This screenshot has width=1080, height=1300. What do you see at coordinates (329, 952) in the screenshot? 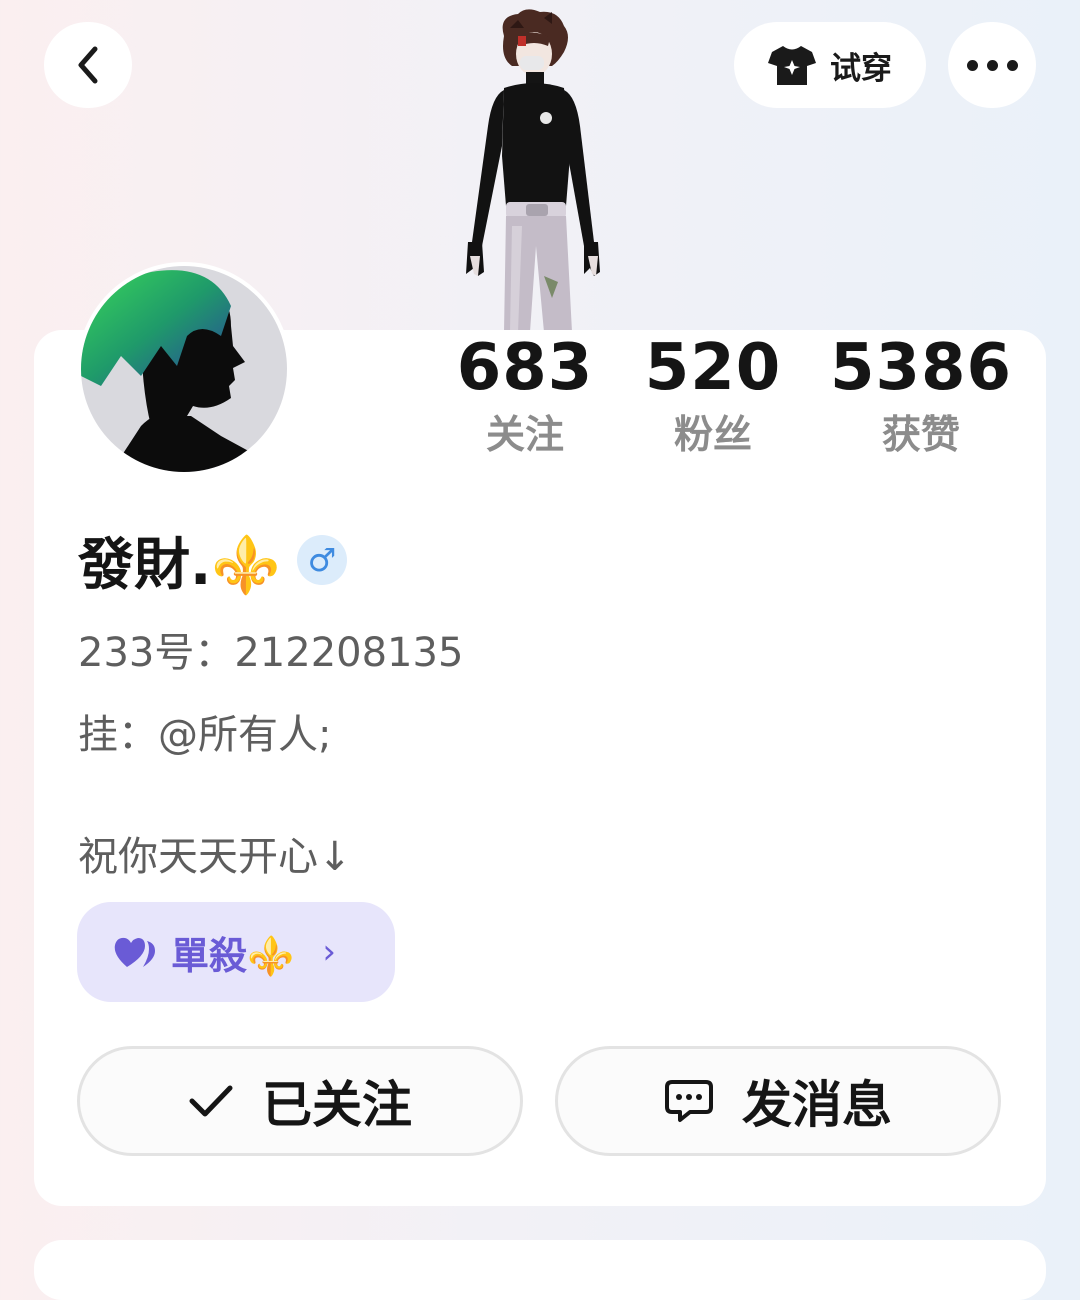
I see `chevron-right-icon: ›` at bounding box center [329, 952].